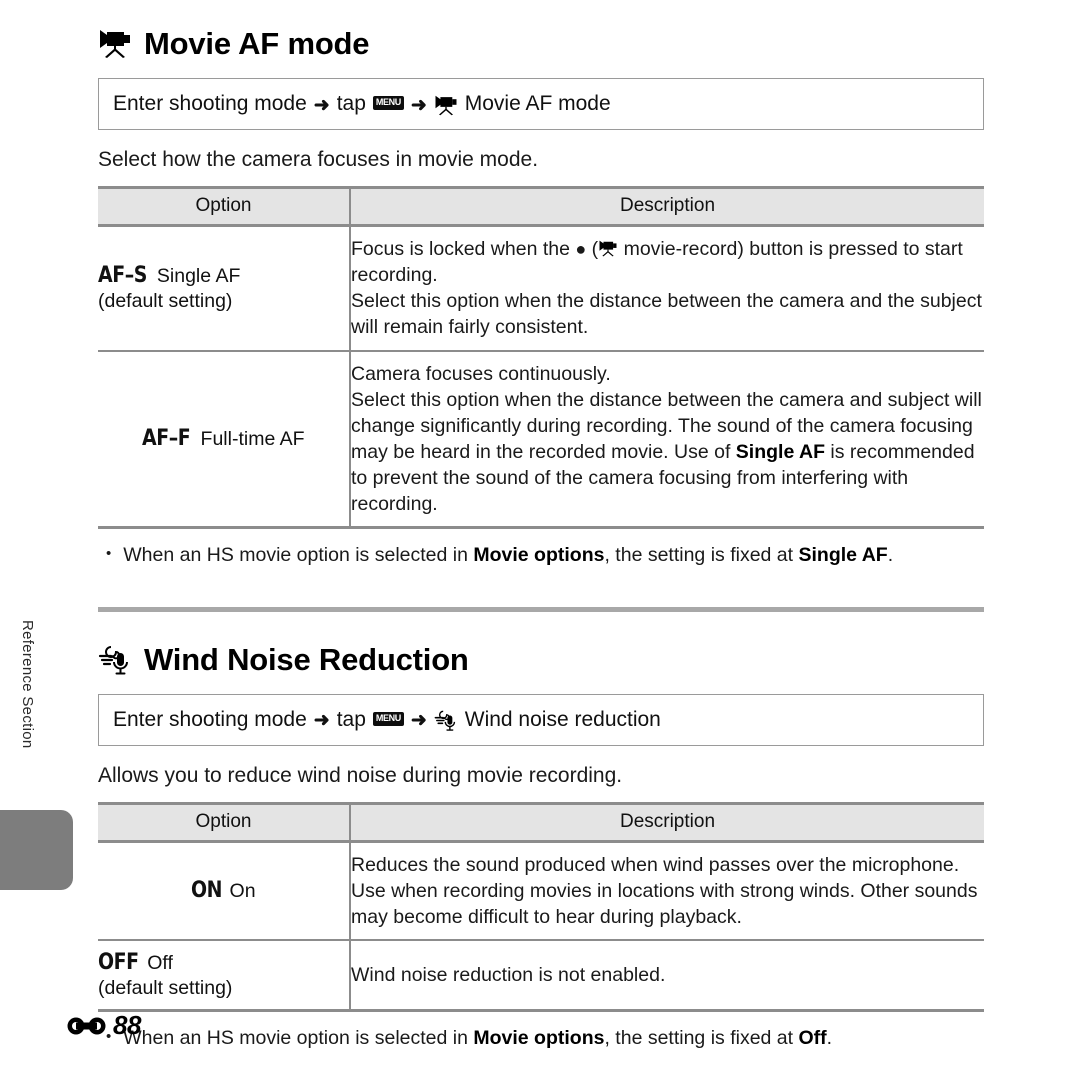 Image resolution: width=1080 pixels, height=1080 pixels. Describe the element at coordinates (160, 962) in the screenshot. I see `option-label: Off` at that location.